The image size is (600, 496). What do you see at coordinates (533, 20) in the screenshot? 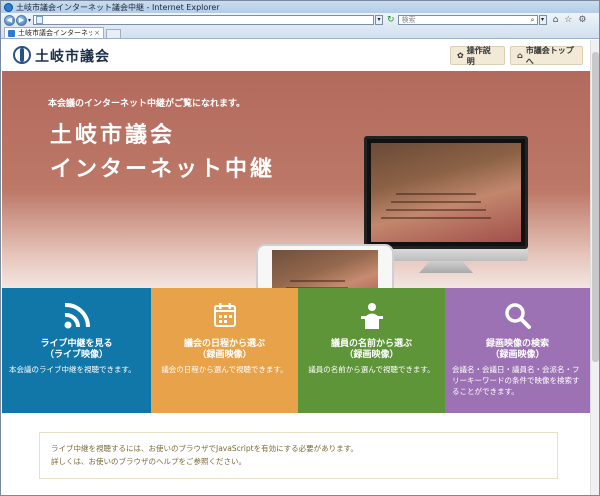
I see `search-icon: ⌕` at bounding box center [533, 20].